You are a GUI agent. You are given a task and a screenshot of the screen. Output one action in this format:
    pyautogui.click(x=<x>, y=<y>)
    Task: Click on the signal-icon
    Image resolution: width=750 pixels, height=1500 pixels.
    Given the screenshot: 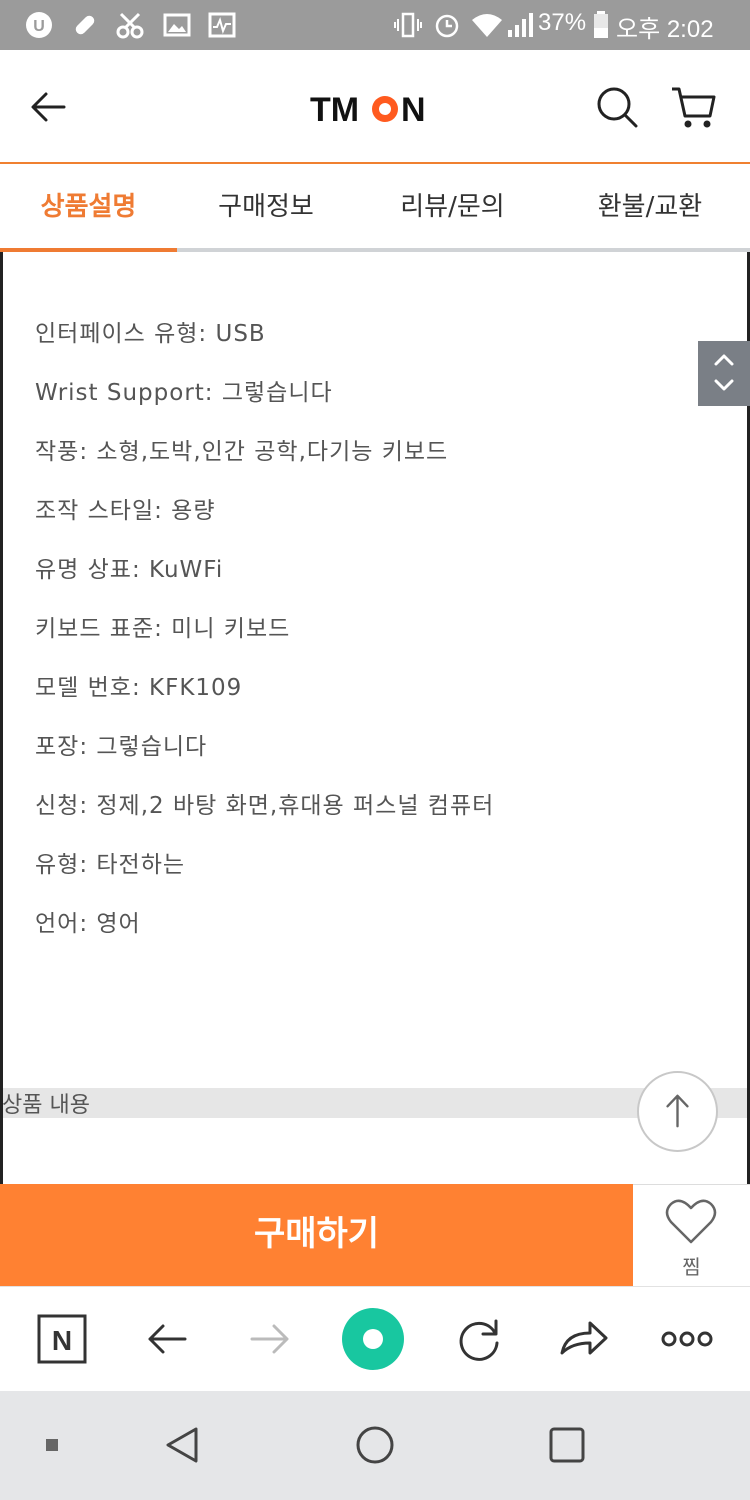 What is the action you would take?
    pyautogui.click(x=520, y=25)
    